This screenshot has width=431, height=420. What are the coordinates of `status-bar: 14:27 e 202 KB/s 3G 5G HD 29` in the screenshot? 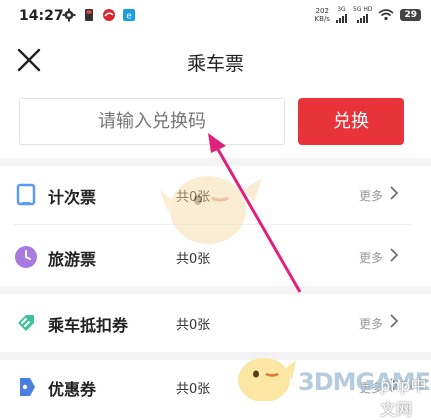 It's located at (215, 17).